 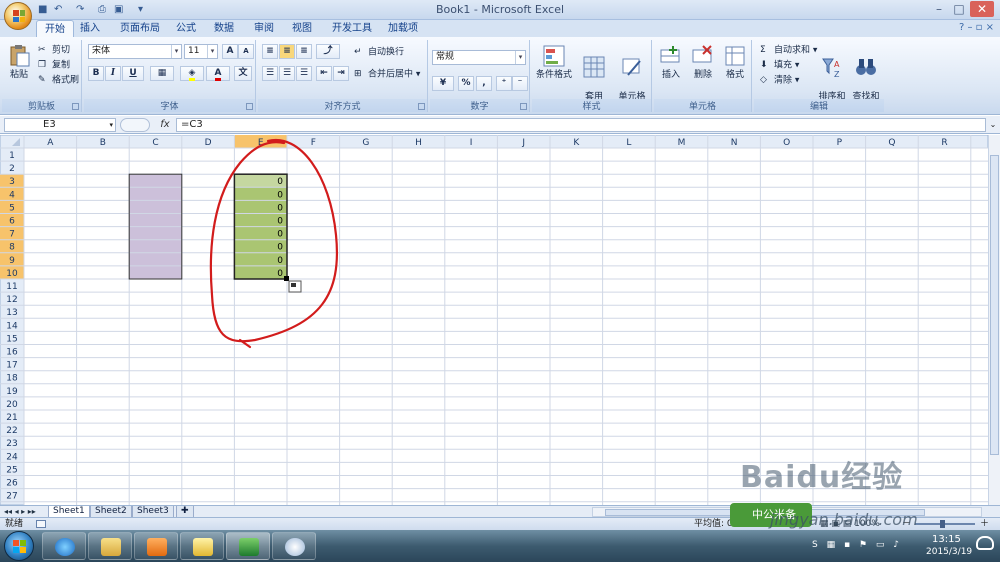 I want to click on align-right-button: ☰, so click(x=304, y=73).